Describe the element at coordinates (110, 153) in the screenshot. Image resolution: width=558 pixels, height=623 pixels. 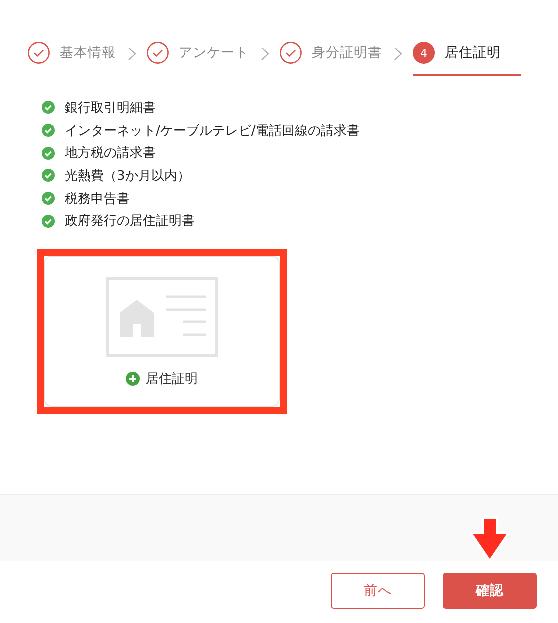
I see `document-item: 地方税の請求書` at that location.